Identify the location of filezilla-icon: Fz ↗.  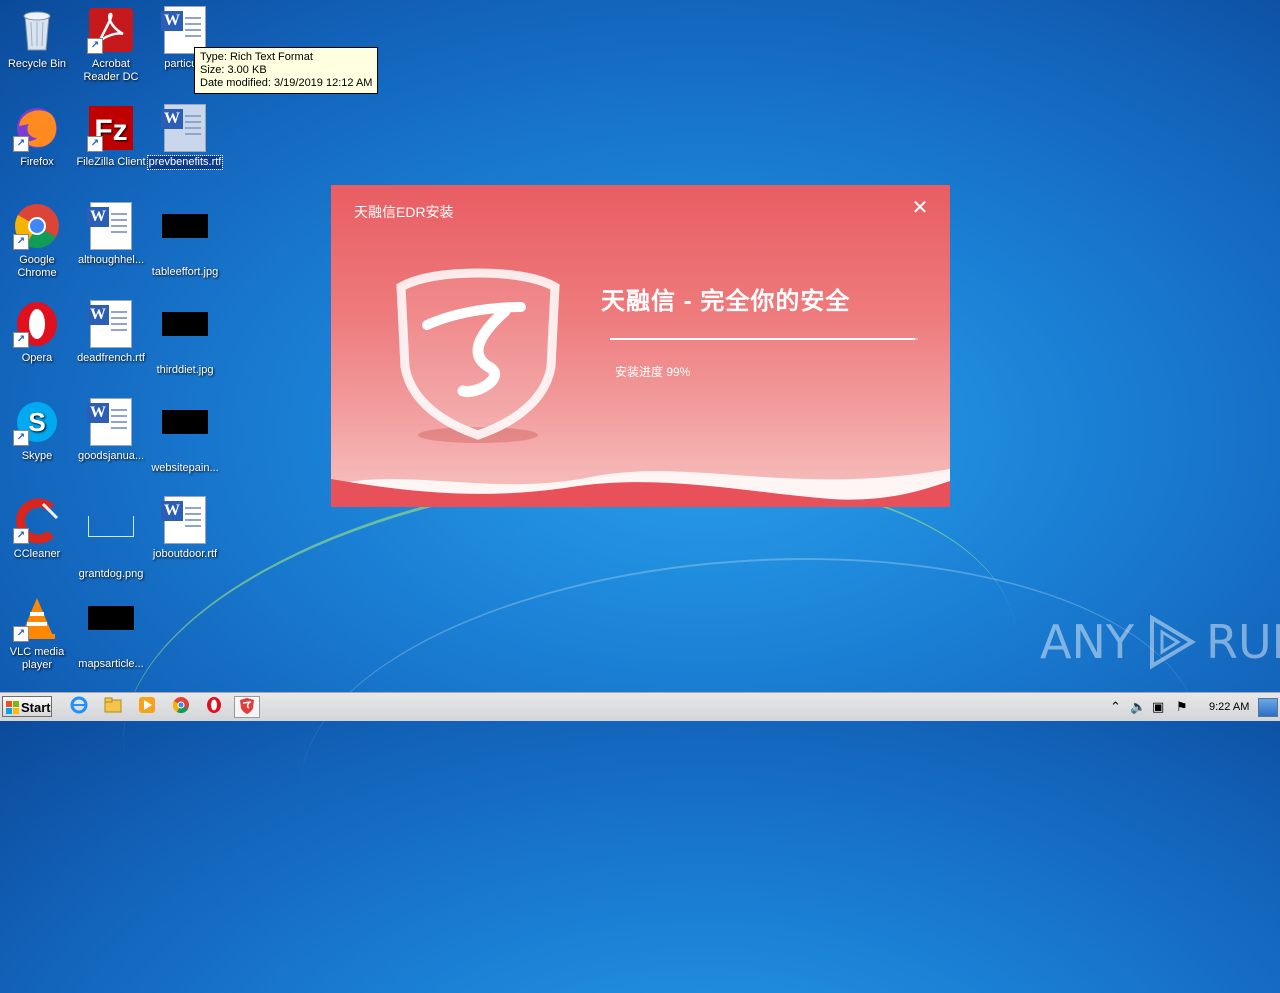
(111, 128).